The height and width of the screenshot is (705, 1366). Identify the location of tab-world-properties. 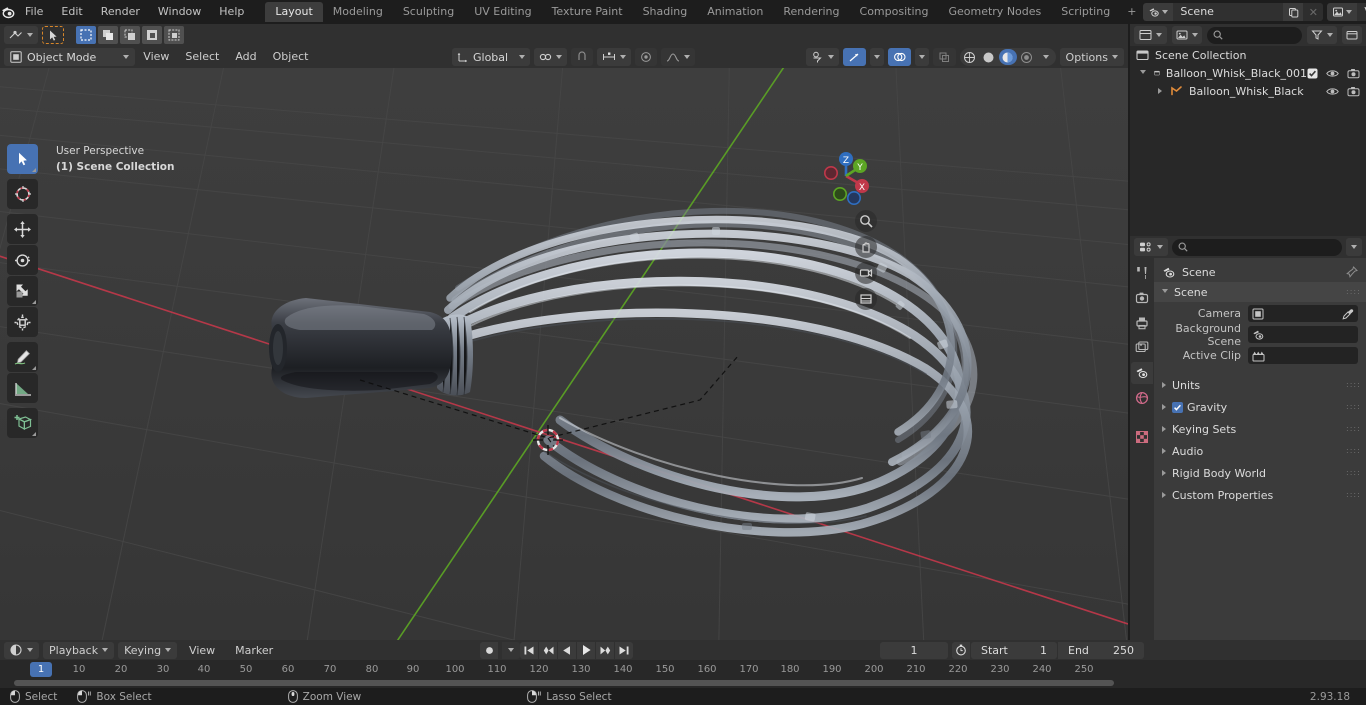
(1142, 398).